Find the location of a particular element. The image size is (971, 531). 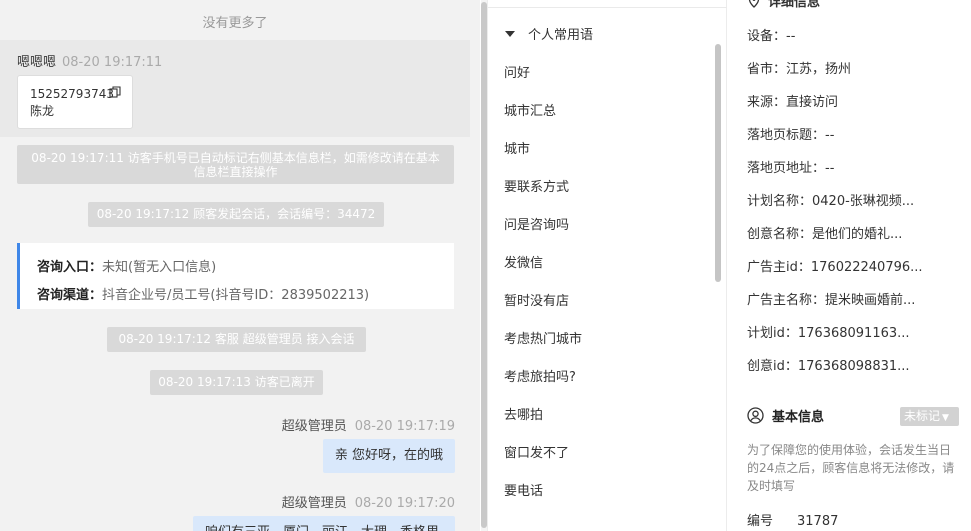

basic-info-title: 基本信息 is located at coordinates (798, 417).